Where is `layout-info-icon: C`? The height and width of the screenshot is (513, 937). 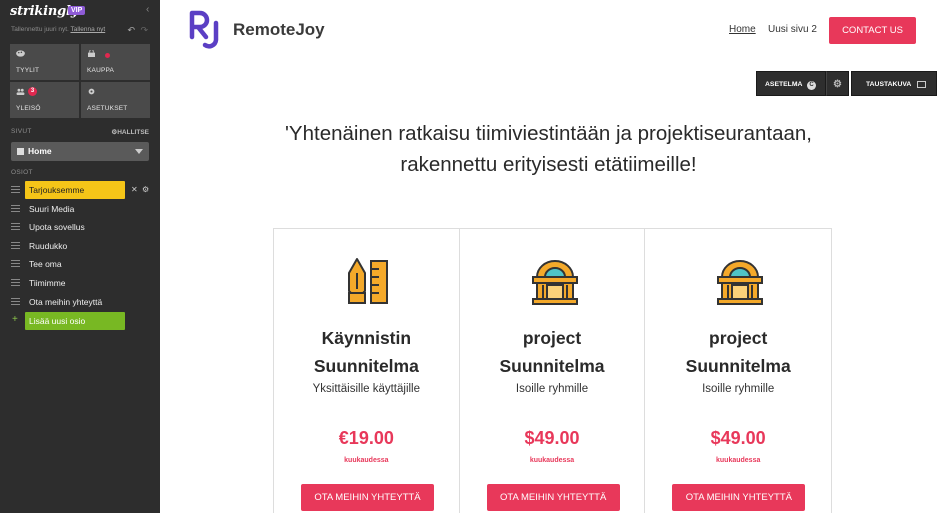
layout-info-icon: C is located at coordinates (812, 85).